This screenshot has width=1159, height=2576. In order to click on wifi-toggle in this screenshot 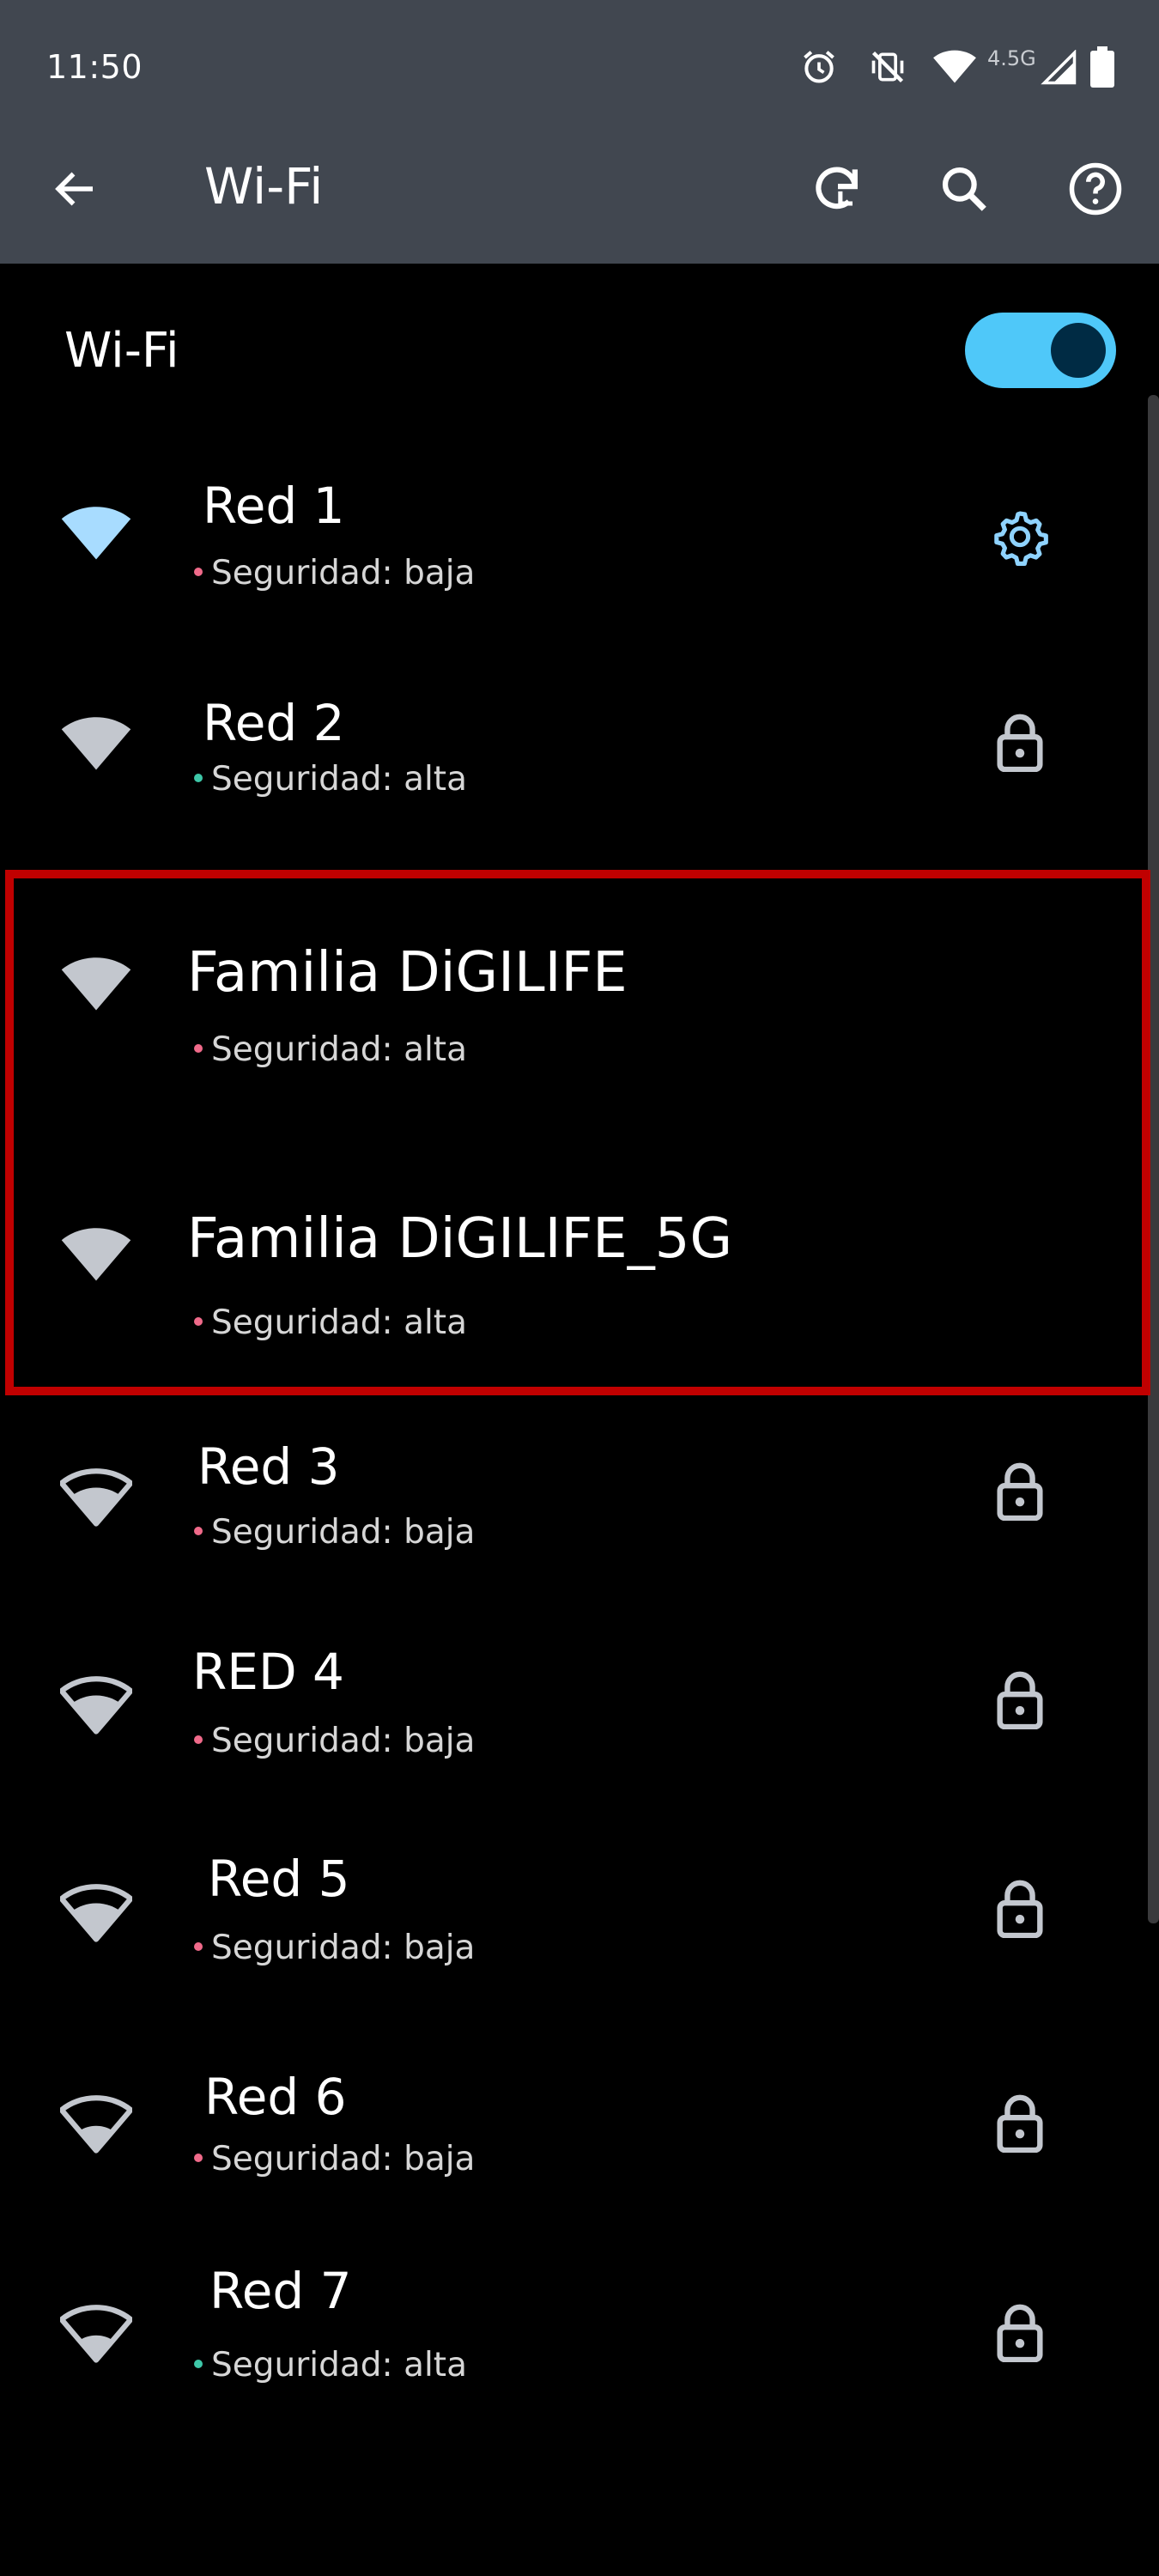, I will do `click(1041, 350)`.